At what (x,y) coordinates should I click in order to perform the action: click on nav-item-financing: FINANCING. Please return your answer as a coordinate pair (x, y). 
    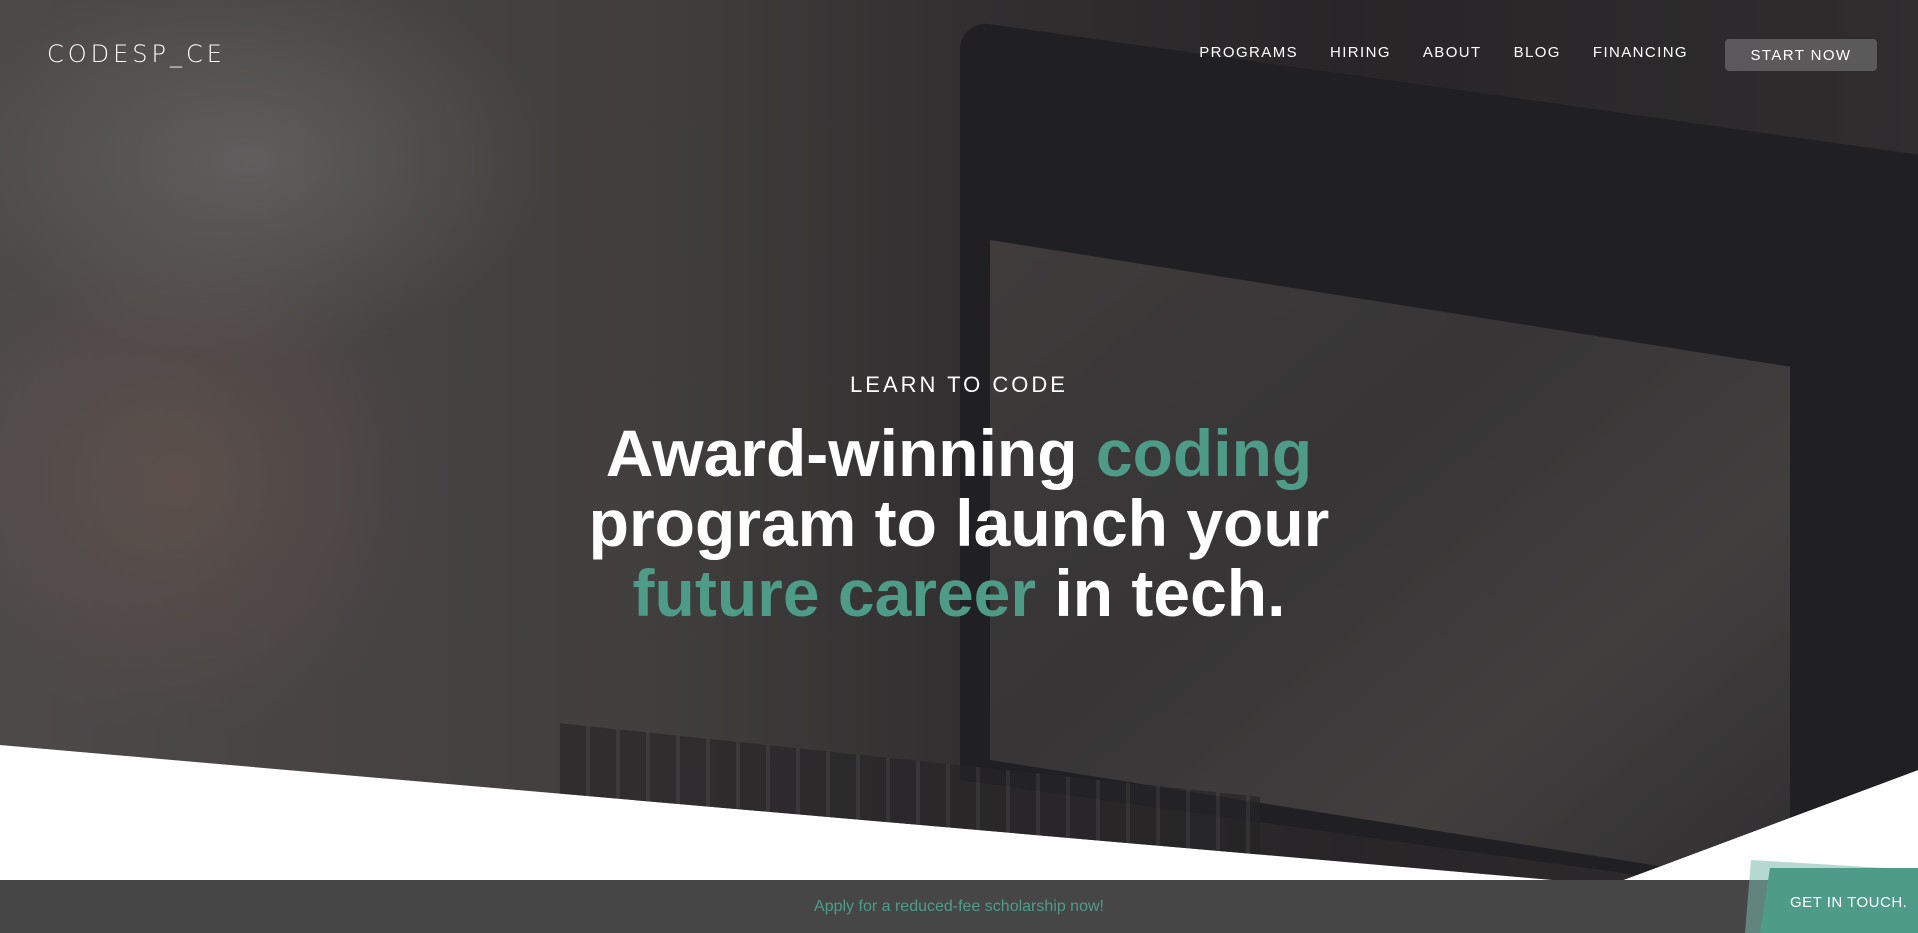
    Looking at the image, I should click on (1640, 52).